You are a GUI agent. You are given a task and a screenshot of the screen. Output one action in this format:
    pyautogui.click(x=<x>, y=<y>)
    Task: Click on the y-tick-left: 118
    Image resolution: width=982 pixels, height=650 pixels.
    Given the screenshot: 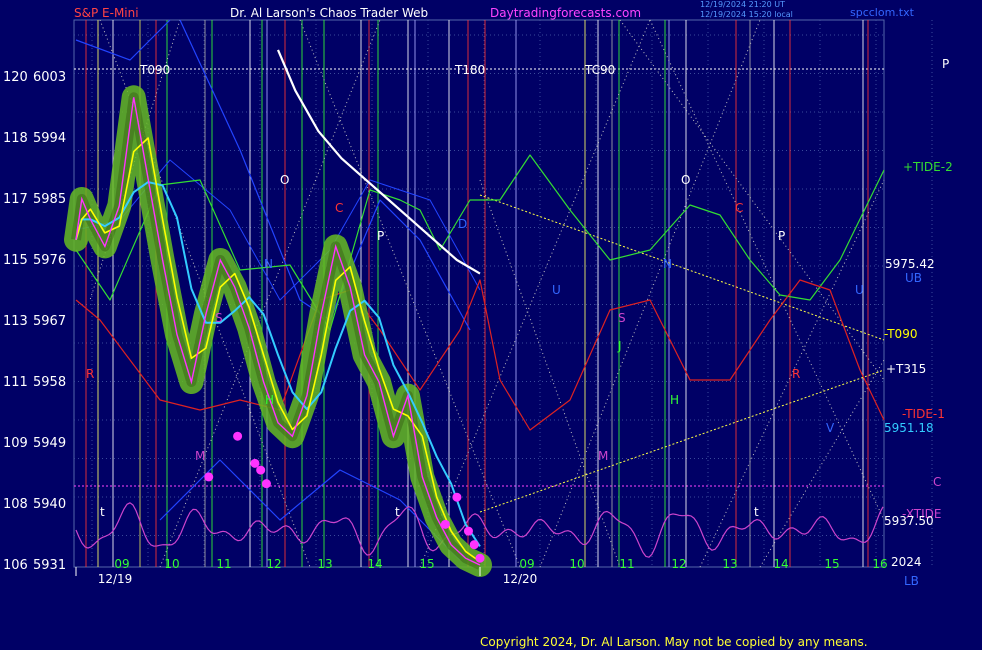 What is the action you would take?
    pyautogui.click(x=15, y=138)
    